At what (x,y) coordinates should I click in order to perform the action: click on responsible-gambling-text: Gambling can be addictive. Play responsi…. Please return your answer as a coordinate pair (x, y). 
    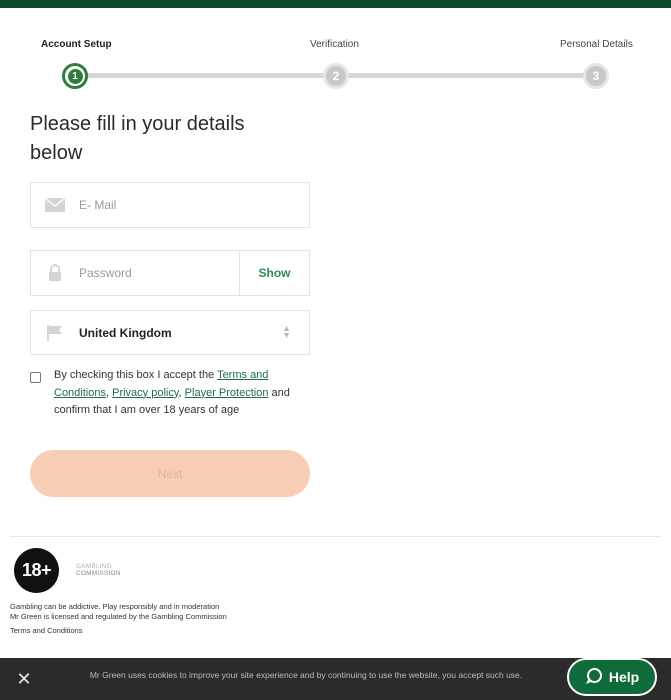
    Looking at the image, I should click on (160, 612).